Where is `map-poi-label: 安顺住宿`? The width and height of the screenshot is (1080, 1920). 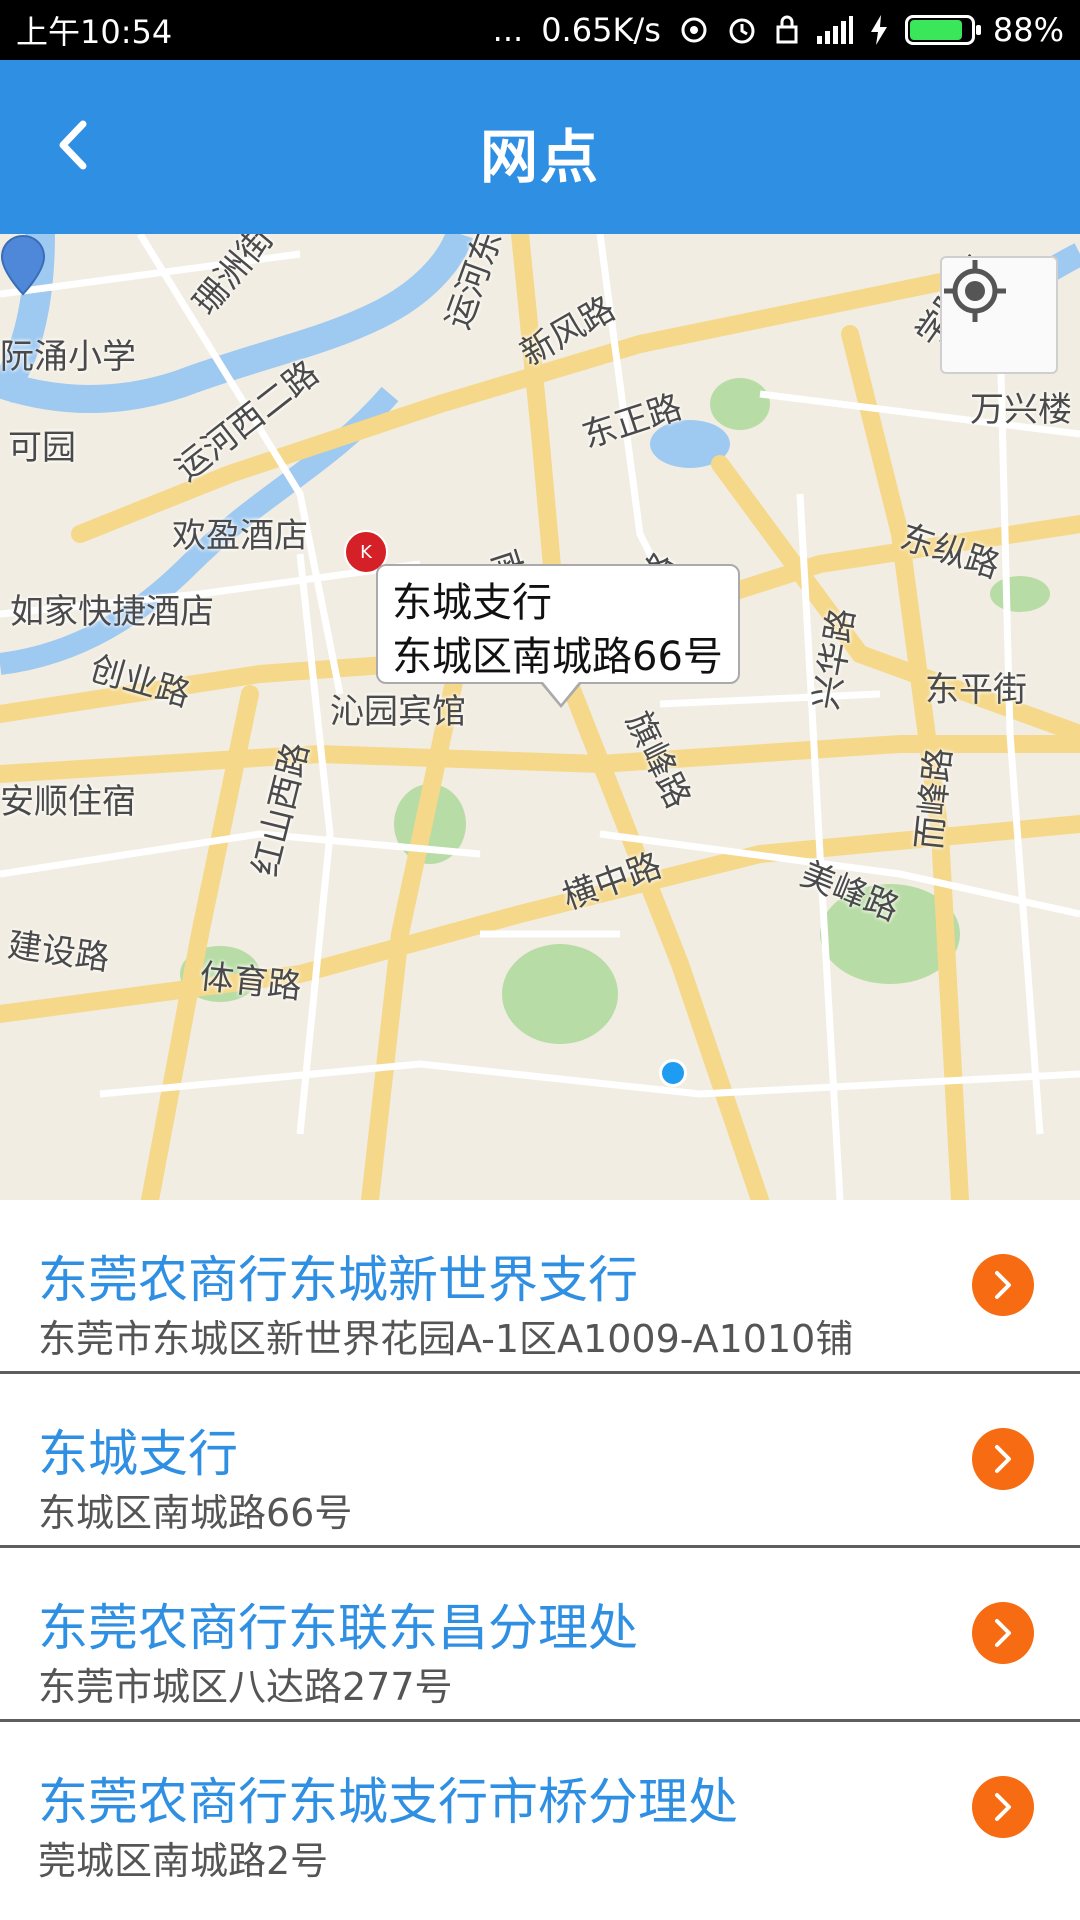
map-poi-label: 安顺住宿 is located at coordinates (68, 802).